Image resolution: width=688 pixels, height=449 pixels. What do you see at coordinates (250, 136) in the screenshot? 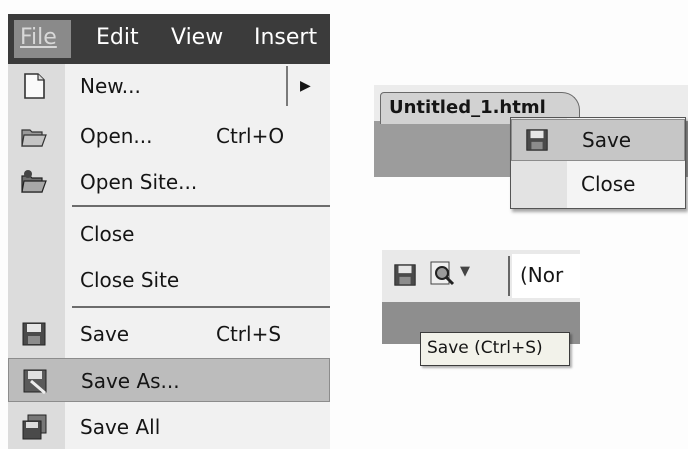
I see `menu-item-open-shortcut: Ctrl+O` at bounding box center [250, 136].